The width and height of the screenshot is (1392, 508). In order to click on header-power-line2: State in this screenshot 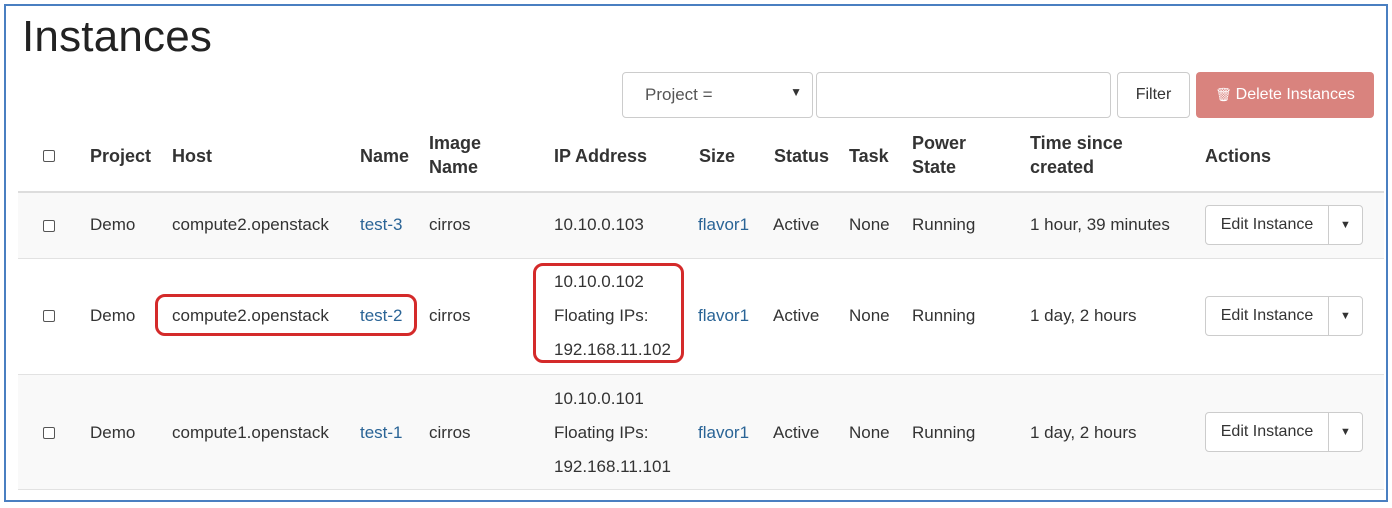, I will do `click(934, 167)`.